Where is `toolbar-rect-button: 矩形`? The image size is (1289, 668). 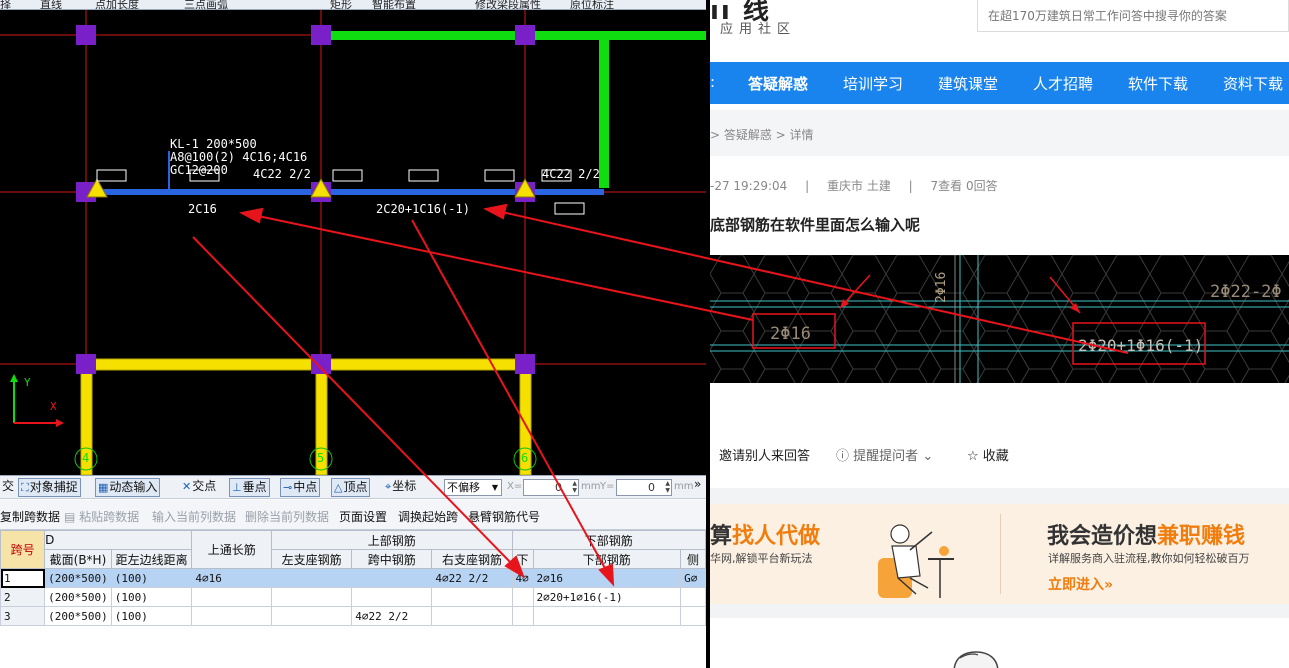 toolbar-rect-button: 矩形 is located at coordinates (341, 4).